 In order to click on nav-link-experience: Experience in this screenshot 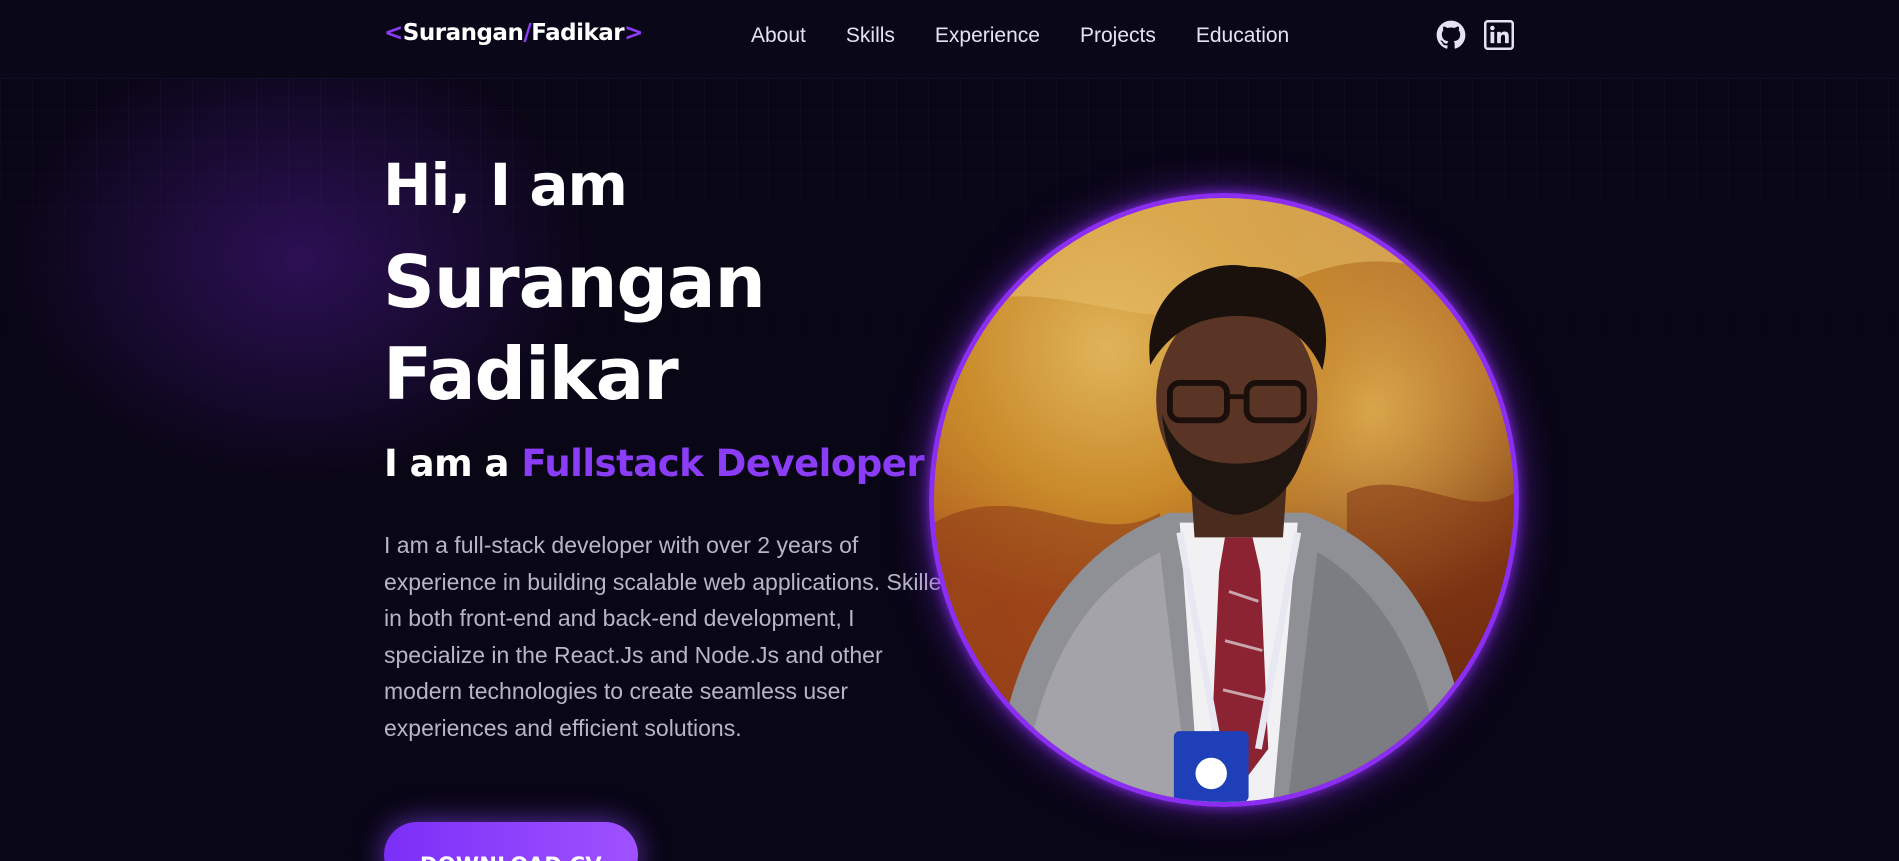, I will do `click(987, 36)`.